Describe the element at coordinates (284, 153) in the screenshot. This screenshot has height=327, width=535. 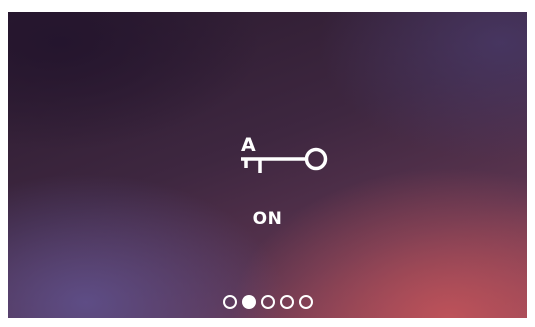
I see `auto-key-icon: A` at that location.